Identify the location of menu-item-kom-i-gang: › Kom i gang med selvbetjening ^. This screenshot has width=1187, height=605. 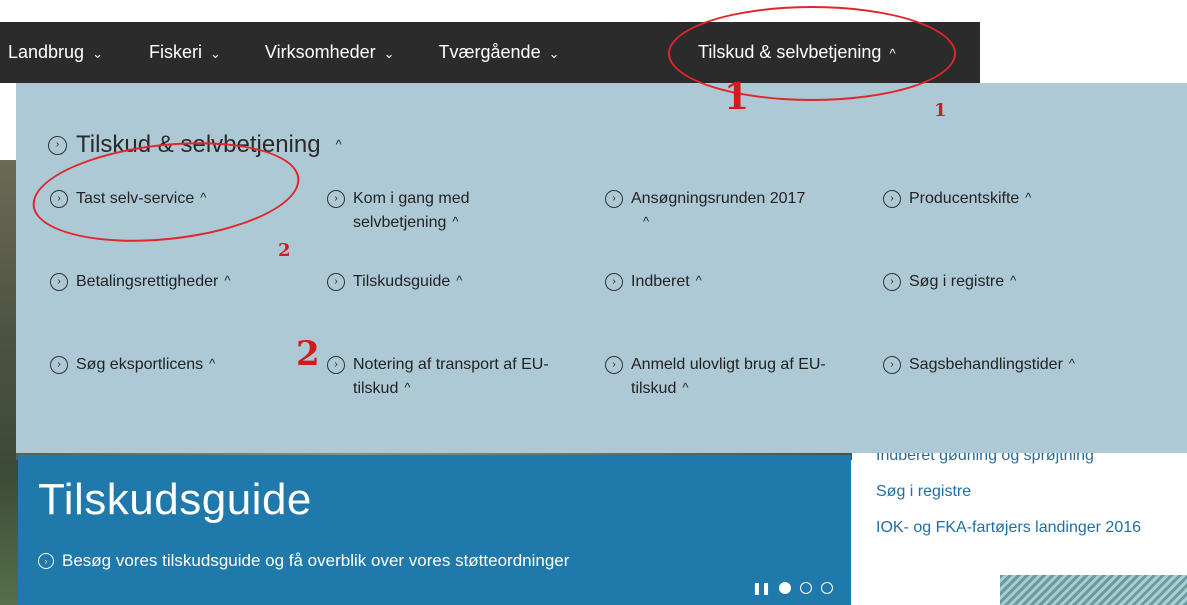
(425, 211).